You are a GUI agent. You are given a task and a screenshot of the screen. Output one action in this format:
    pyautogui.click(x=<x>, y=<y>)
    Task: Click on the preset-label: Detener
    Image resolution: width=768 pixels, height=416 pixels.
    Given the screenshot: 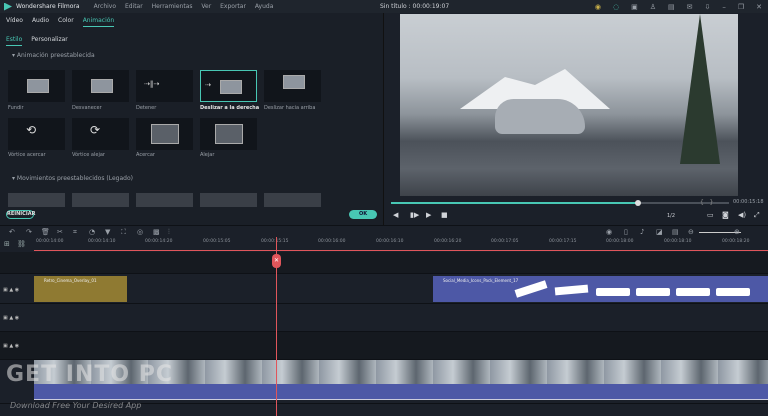 What is the action you would take?
    pyautogui.click(x=146, y=108)
    